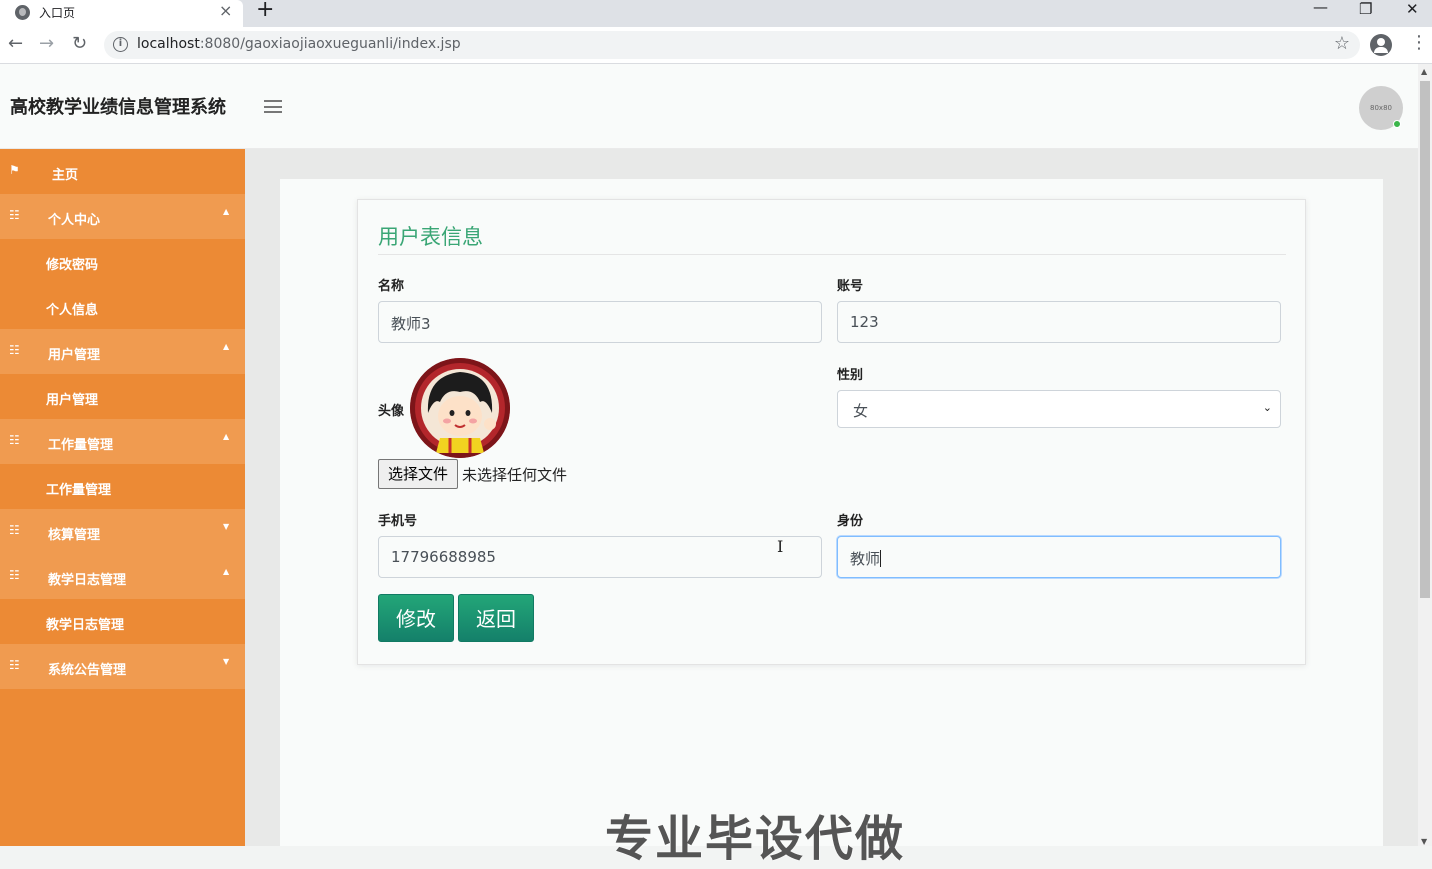 The image size is (1432, 869). Describe the element at coordinates (496, 618) in the screenshot. I see `back-button: 返回` at that location.